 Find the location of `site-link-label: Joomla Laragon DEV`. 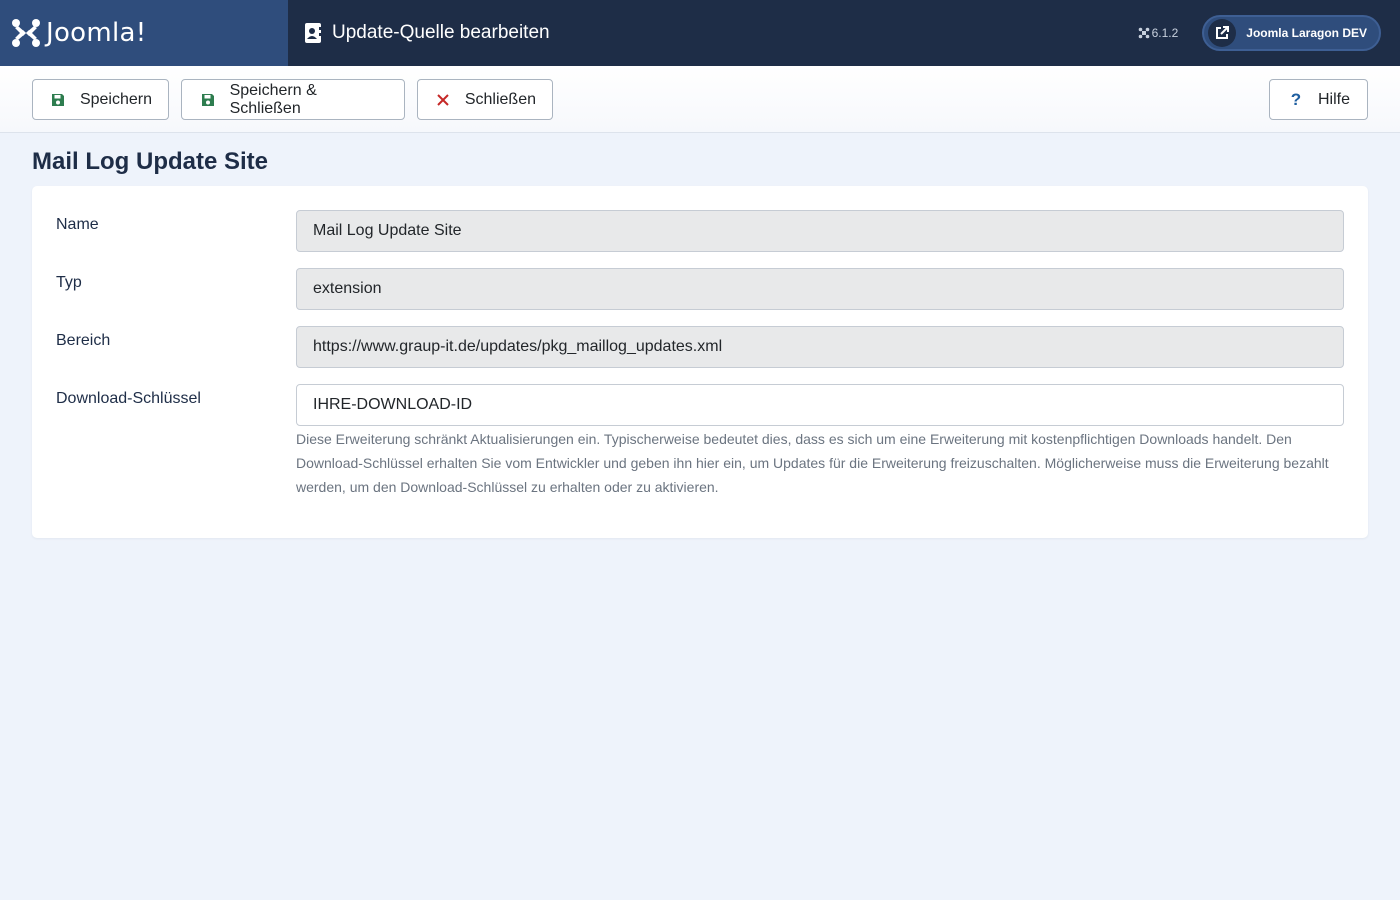

site-link-label: Joomla Laragon DEV is located at coordinates (1306, 33).